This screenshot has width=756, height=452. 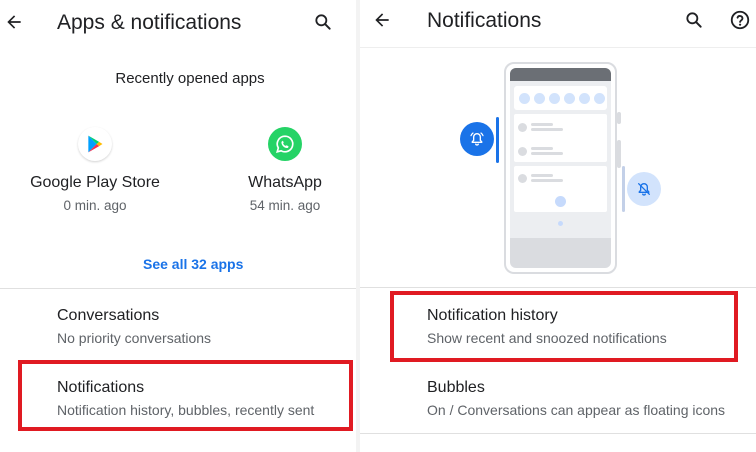 I want to click on app-last-opened: 54 min. ago, so click(x=285, y=205).